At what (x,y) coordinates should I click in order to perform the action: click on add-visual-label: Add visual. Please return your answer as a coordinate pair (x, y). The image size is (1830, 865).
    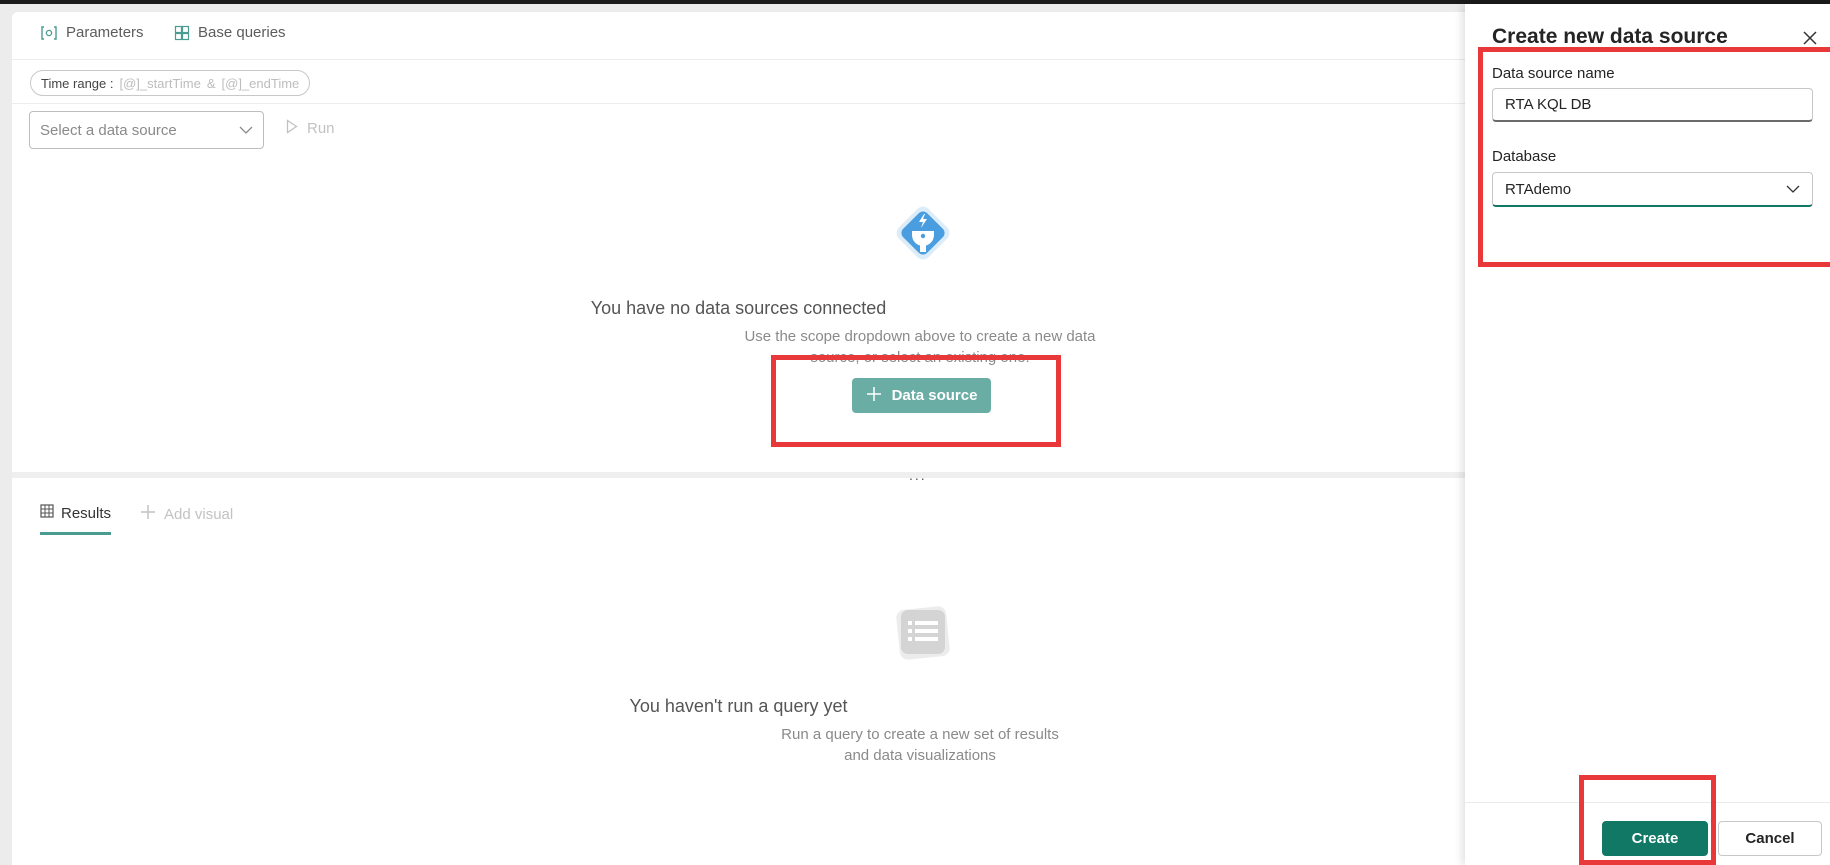
    Looking at the image, I should click on (199, 514).